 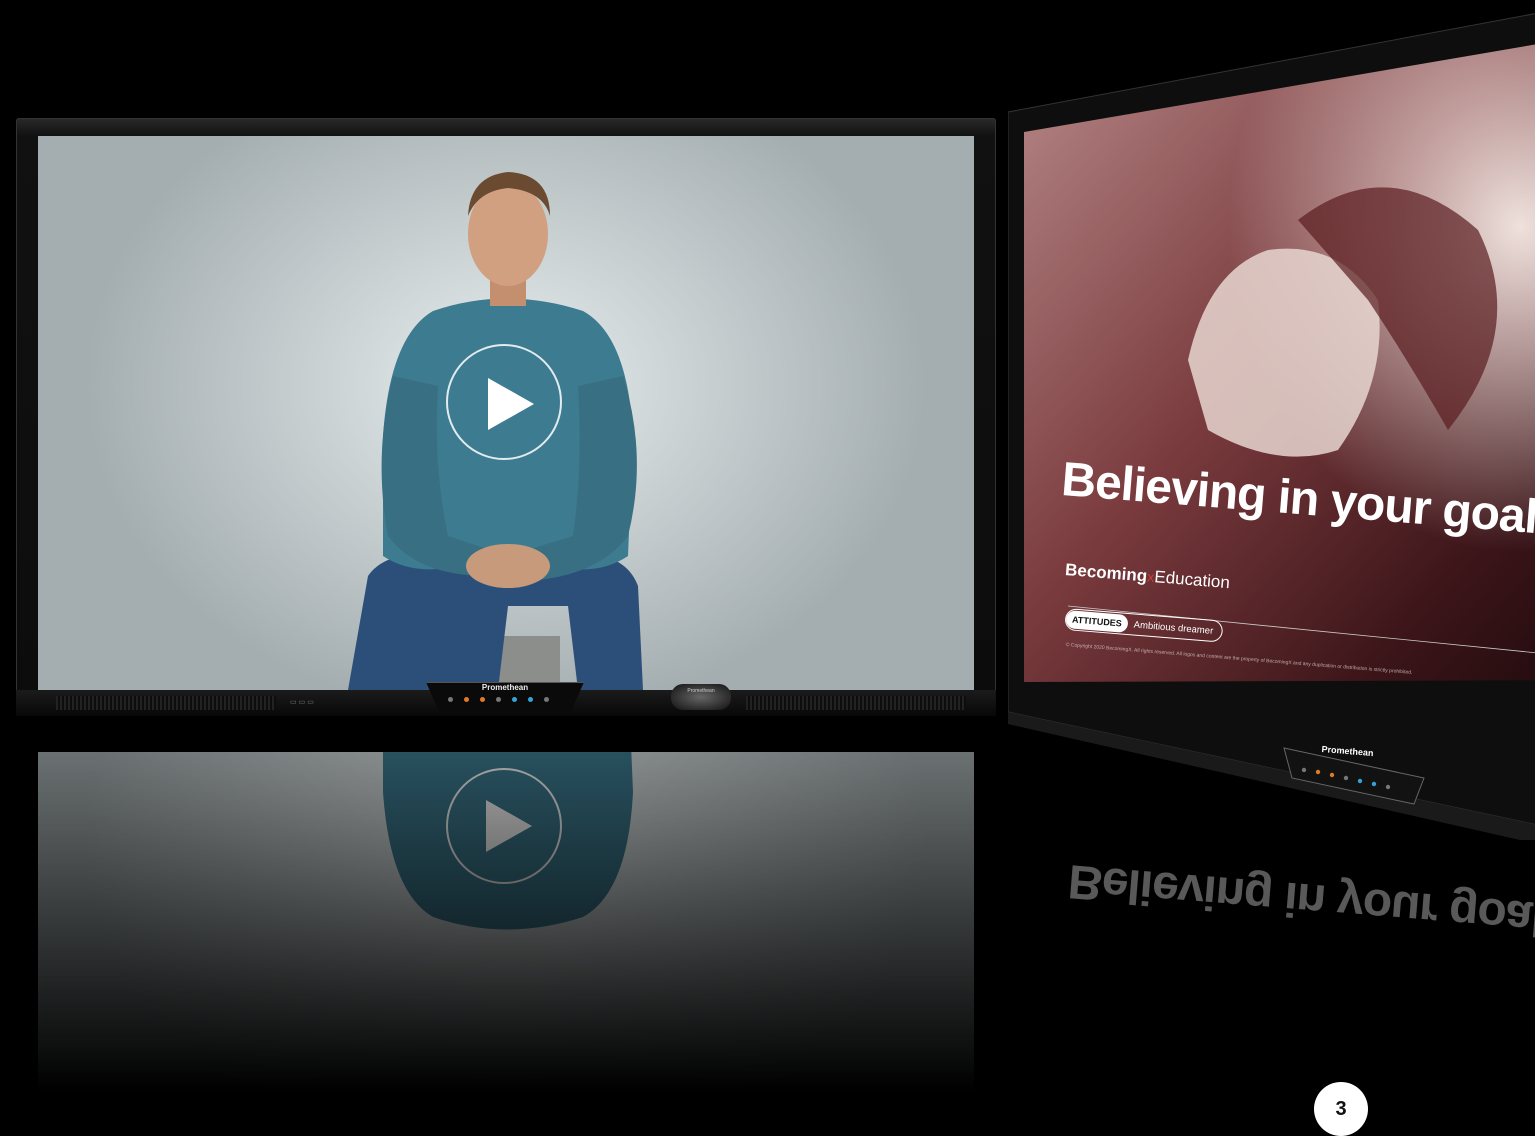 I want to click on hardware-buttons, so click(x=498, y=699).